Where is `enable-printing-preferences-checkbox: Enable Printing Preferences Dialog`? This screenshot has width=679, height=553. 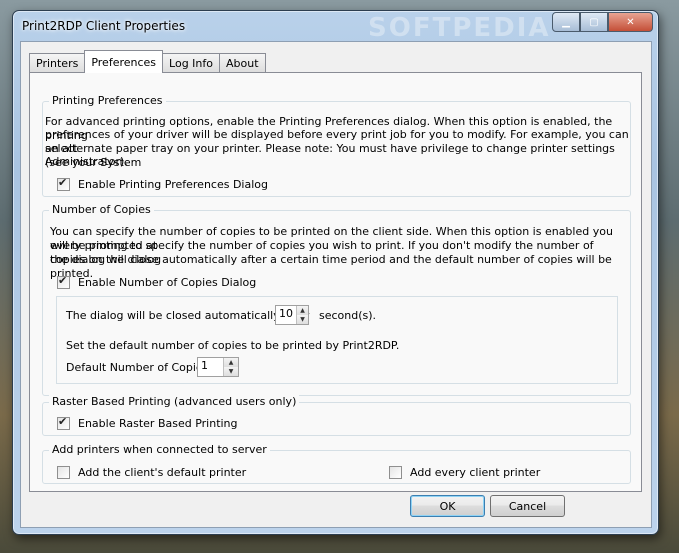 enable-printing-preferences-checkbox: Enable Printing Preferences Dialog is located at coordinates (163, 183).